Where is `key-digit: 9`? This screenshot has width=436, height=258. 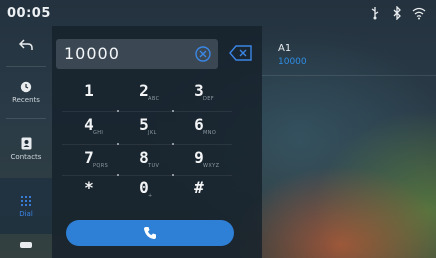
key-digit: 9 is located at coordinates (199, 157).